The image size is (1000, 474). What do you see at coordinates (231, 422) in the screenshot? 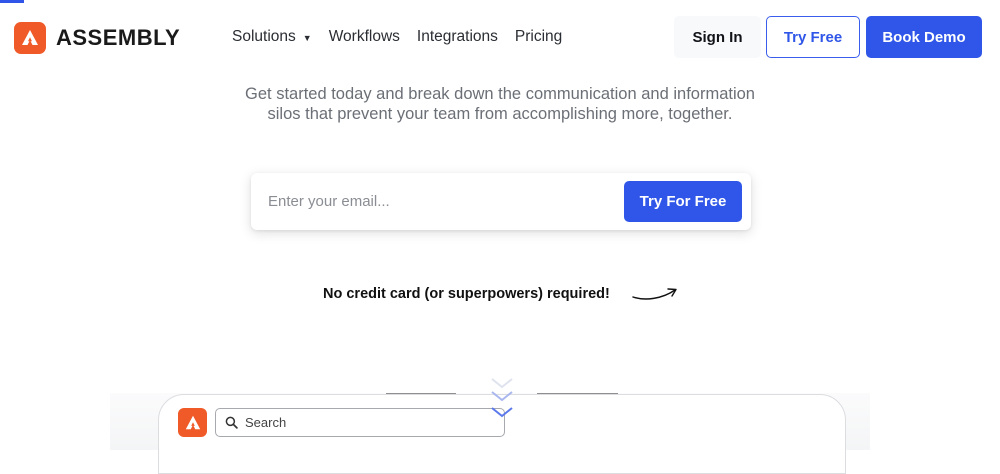
I see `search-icon` at bounding box center [231, 422].